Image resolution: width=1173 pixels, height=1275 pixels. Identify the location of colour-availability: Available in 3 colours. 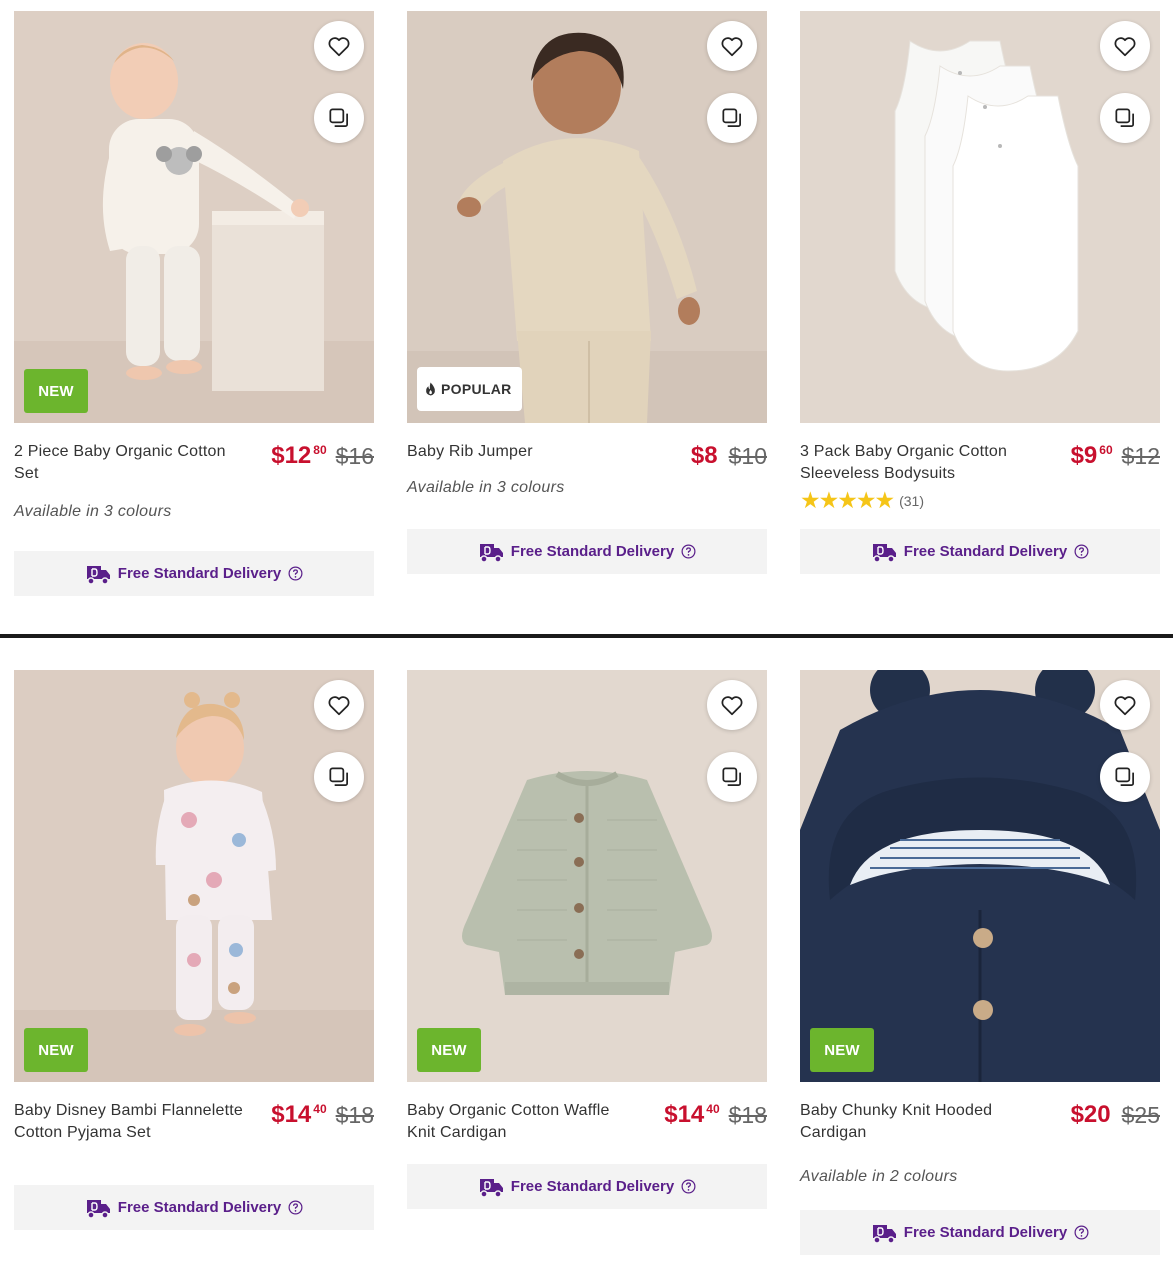
(93, 511).